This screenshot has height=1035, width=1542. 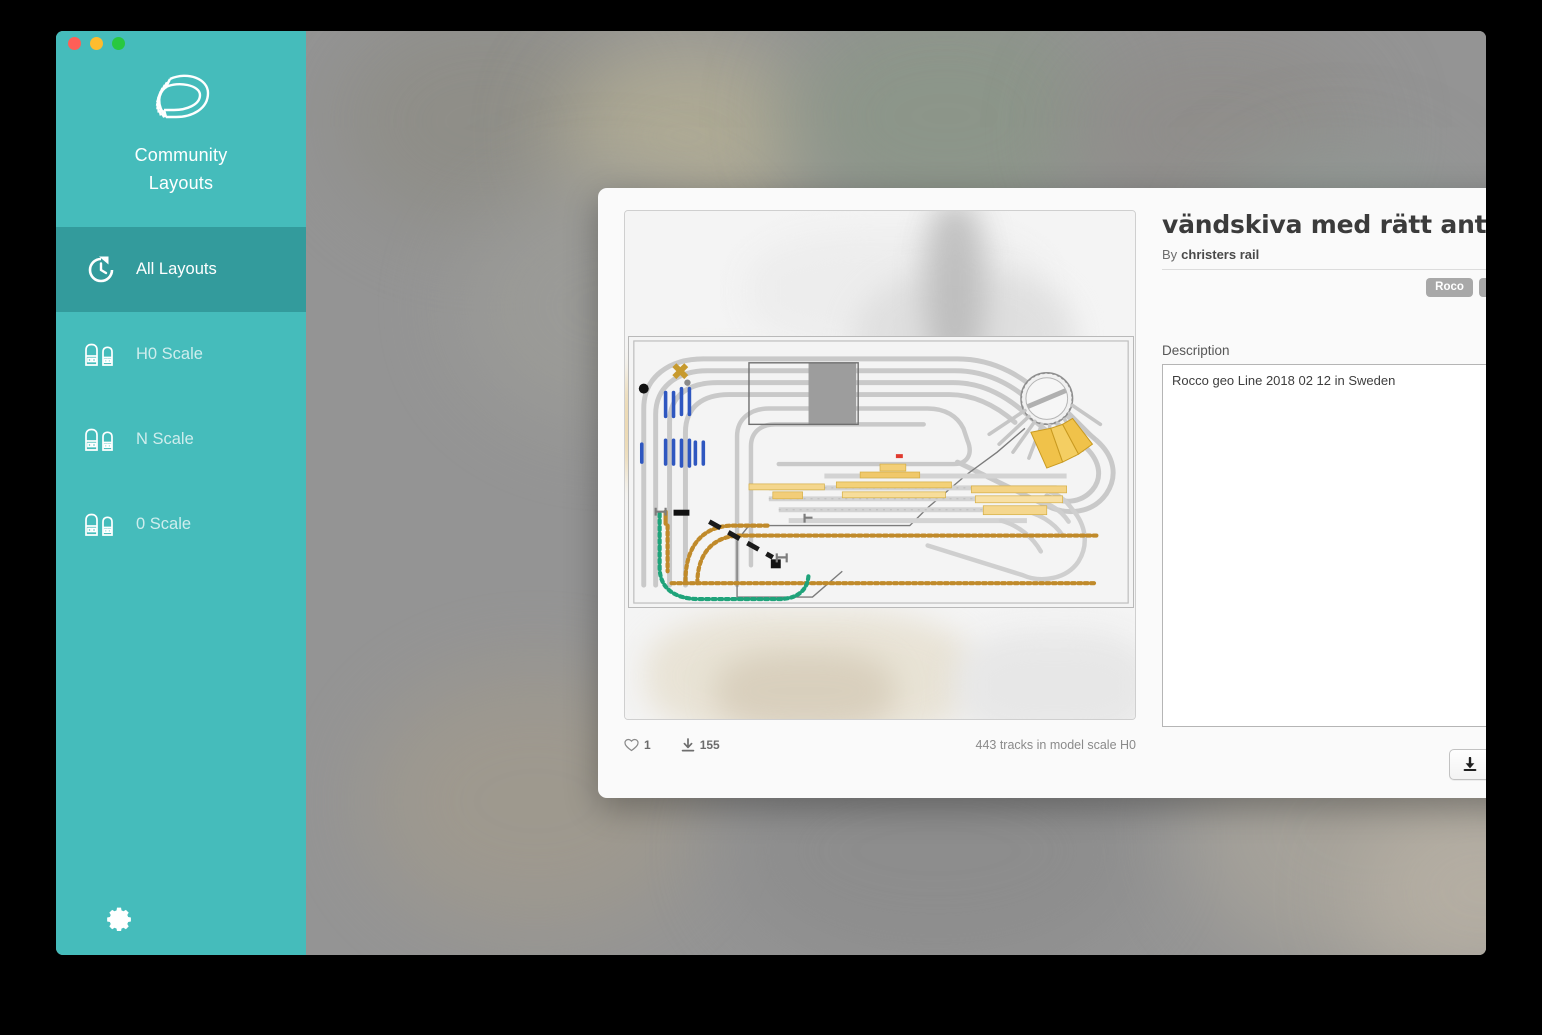 What do you see at coordinates (181, 183) in the screenshot?
I see `brand-line-2: Layouts` at bounding box center [181, 183].